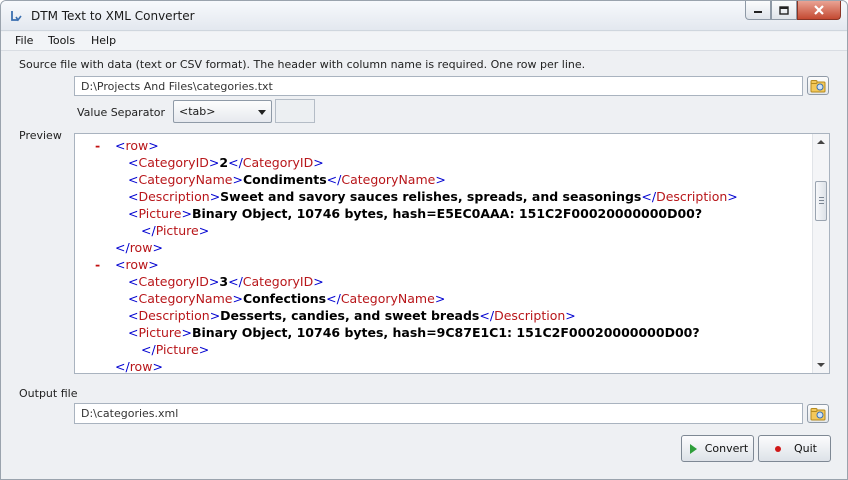 This screenshot has height=480, width=848. I want to click on minimize-button, so click(758, 10).